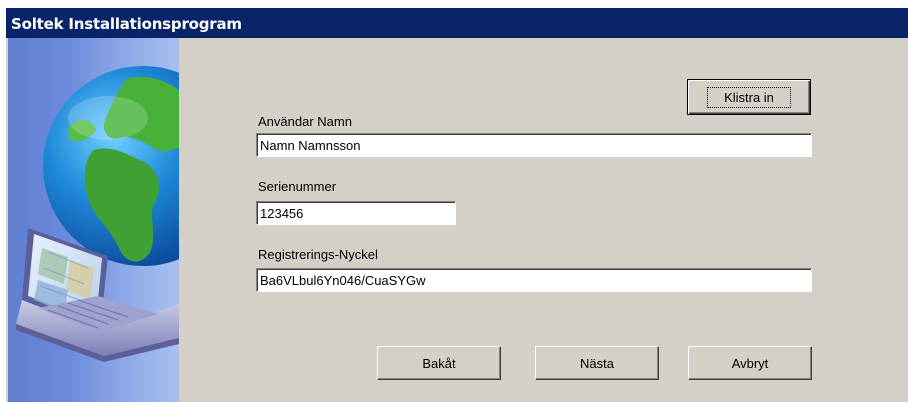 Image resolution: width=908 pixels, height=402 pixels. Describe the element at coordinates (97, 214) in the screenshot. I see `globe-laptop-icon` at that location.